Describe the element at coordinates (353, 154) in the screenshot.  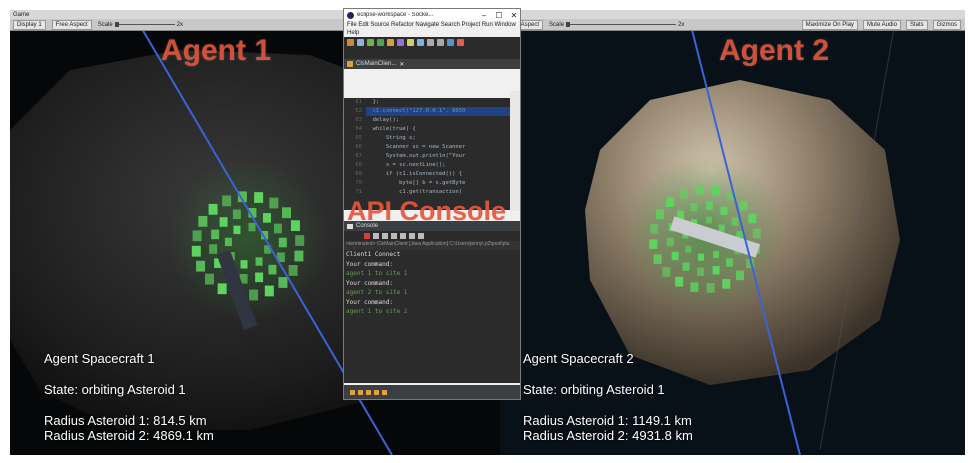
I see `line-numbers: 61 62 63 64 65 66 67 68 69 70 71` at that location.